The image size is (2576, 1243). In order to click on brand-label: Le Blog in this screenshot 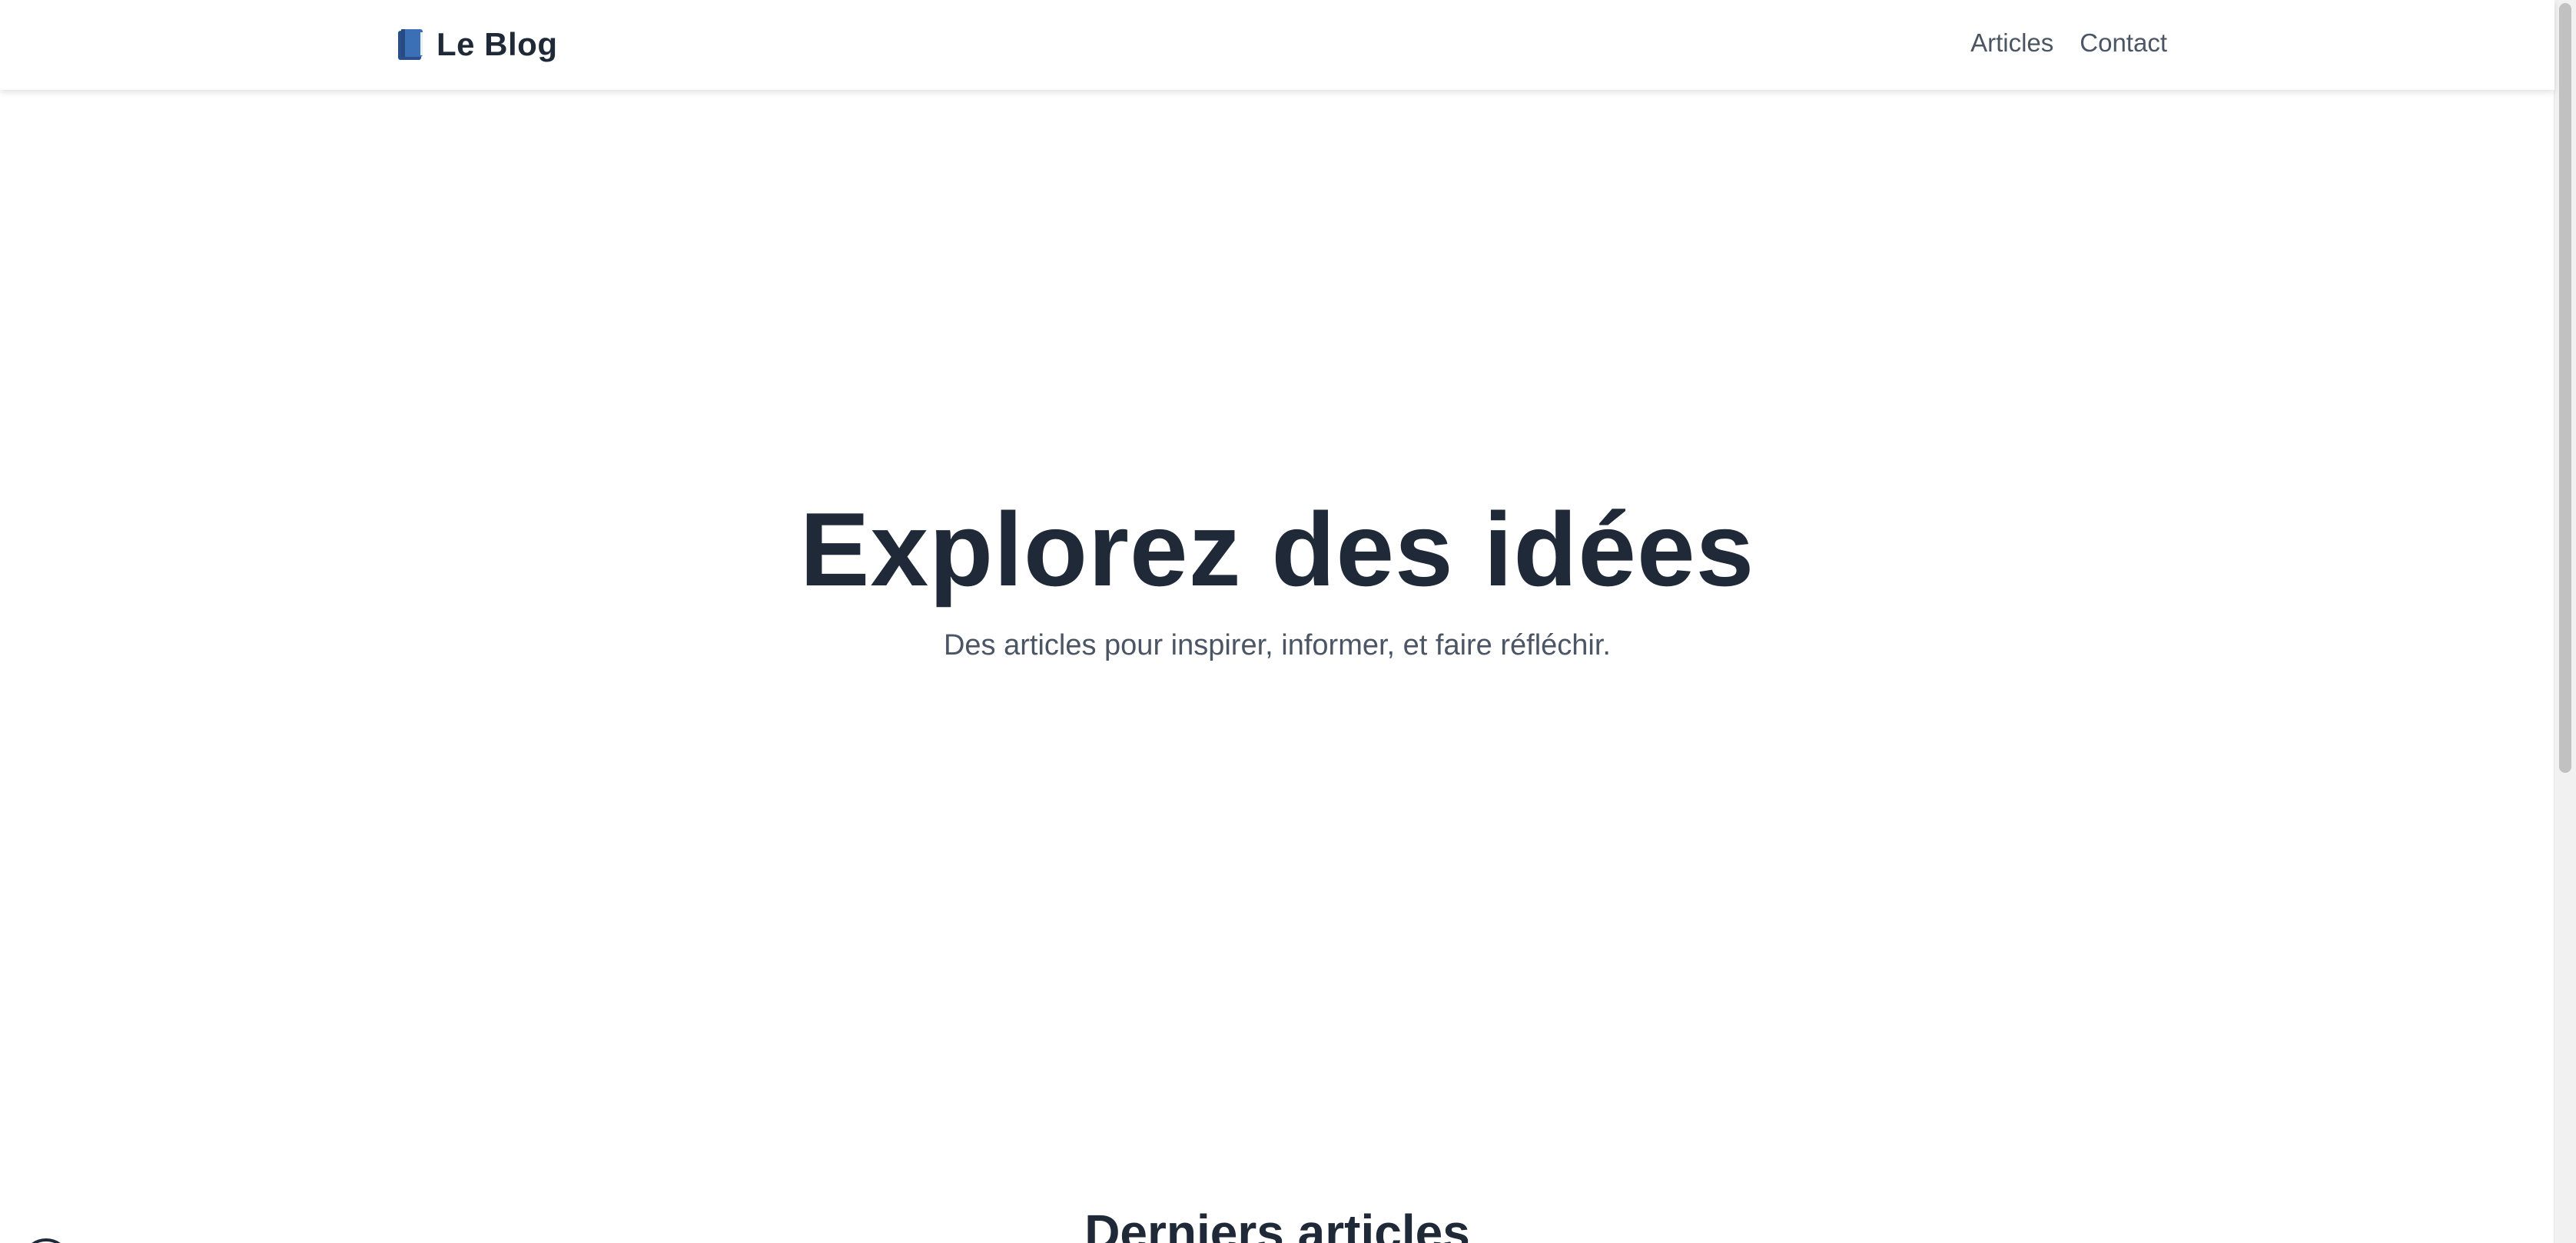, I will do `click(497, 44)`.